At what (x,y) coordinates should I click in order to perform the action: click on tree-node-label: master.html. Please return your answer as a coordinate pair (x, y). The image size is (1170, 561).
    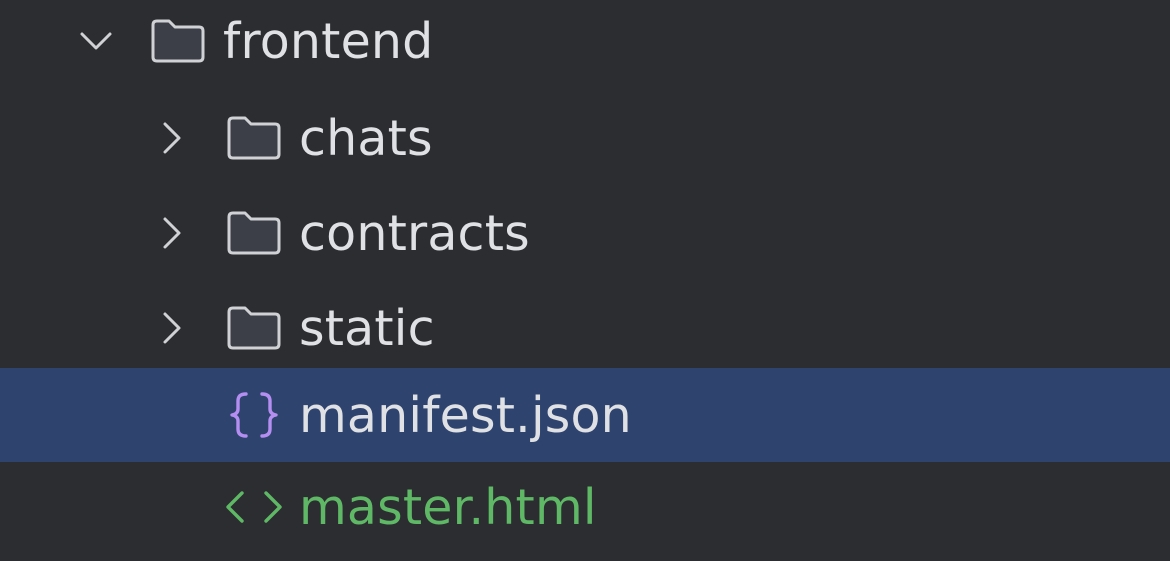
    Looking at the image, I should click on (448, 507).